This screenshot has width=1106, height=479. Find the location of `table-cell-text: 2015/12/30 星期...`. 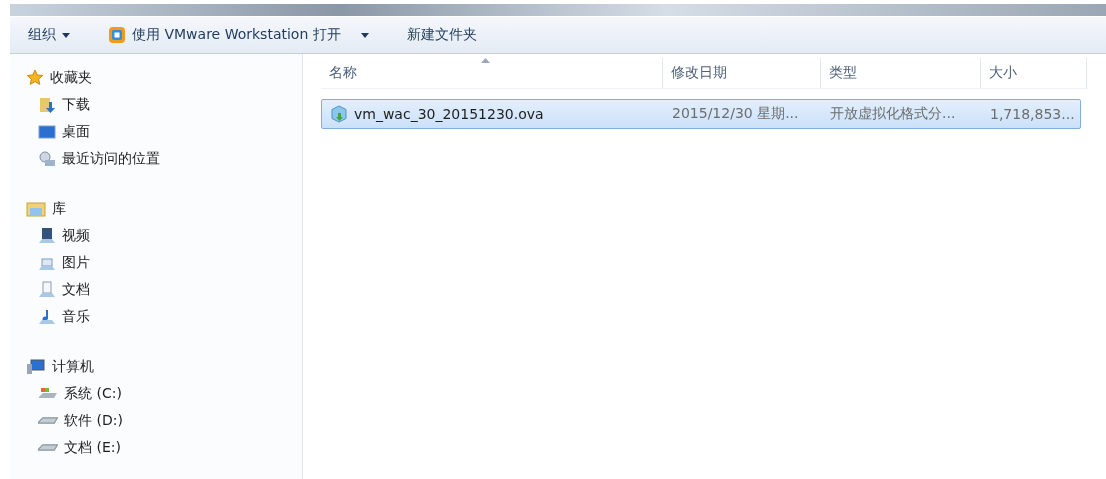

table-cell-text: 2015/12/30 星期... is located at coordinates (735, 113).